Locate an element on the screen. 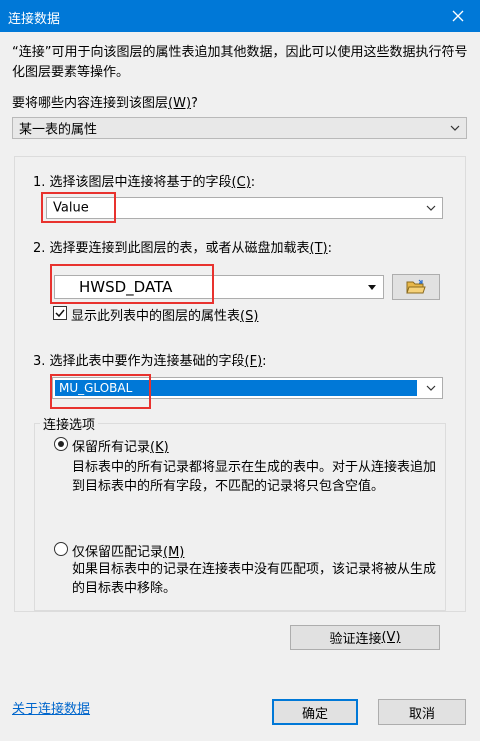  join-field-select: MU_GLOBAL is located at coordinates (247, 388).